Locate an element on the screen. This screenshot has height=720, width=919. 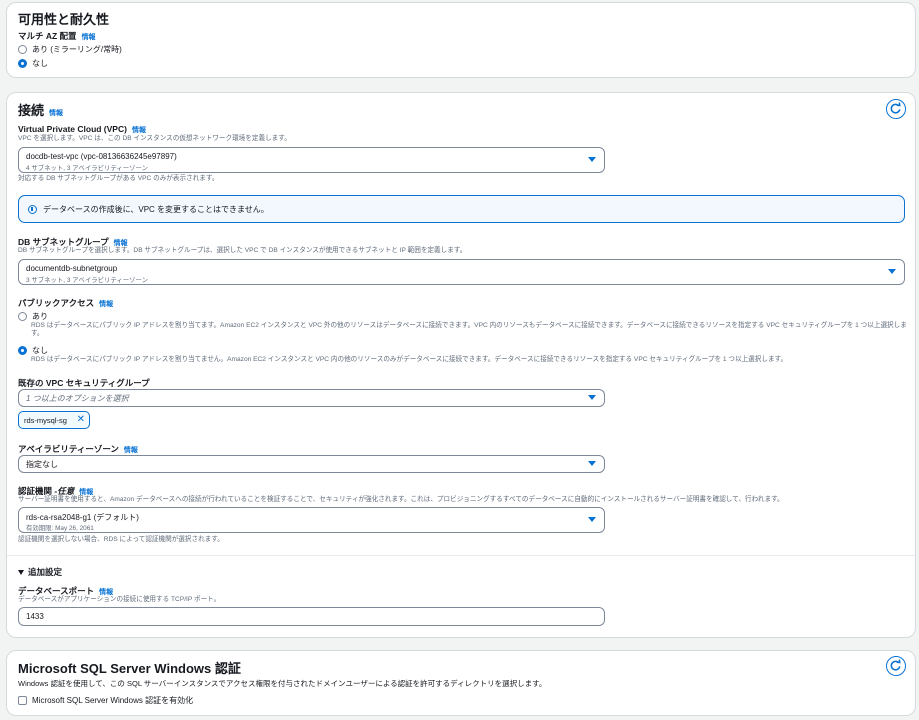
radio-label: あり is located at coordinates (40, 316).